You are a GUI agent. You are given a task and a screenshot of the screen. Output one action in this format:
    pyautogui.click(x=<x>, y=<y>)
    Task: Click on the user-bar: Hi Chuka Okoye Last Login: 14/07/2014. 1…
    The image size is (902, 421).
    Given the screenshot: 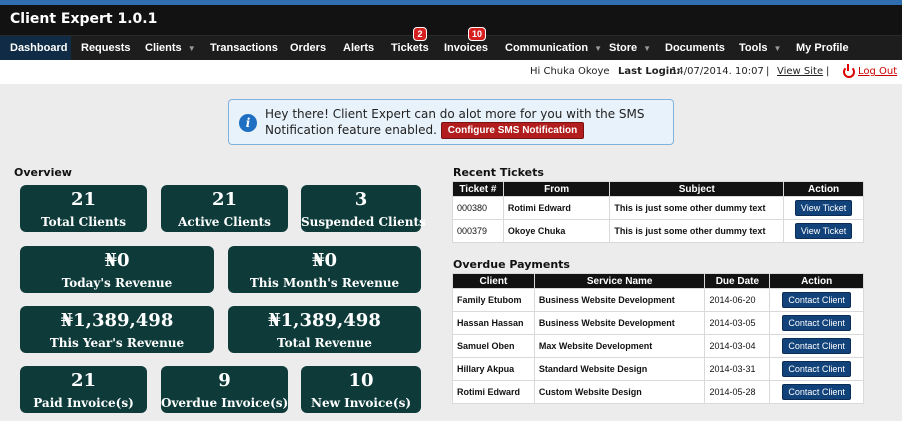 What is the action you would take?
    pyautogui.click(x=451, y=72)
    